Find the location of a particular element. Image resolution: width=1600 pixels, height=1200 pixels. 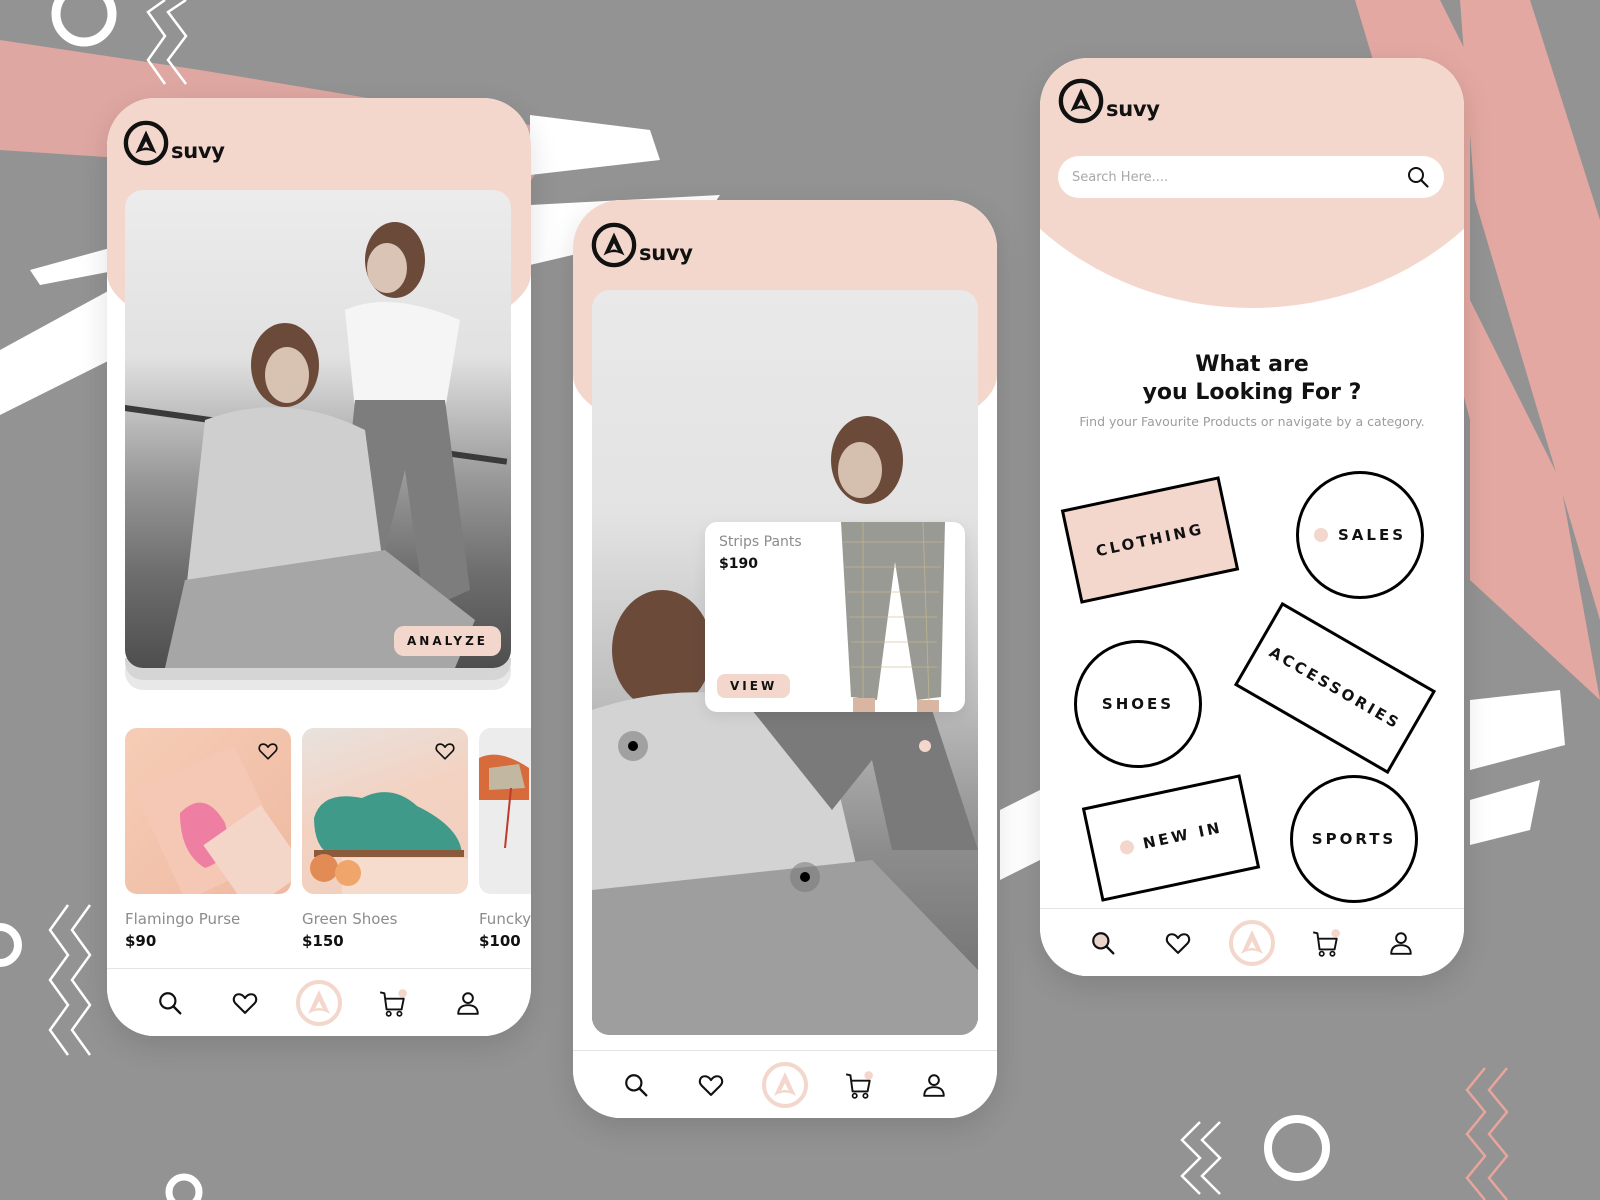

sneaker-illustration is located at coordinates (504, 801).